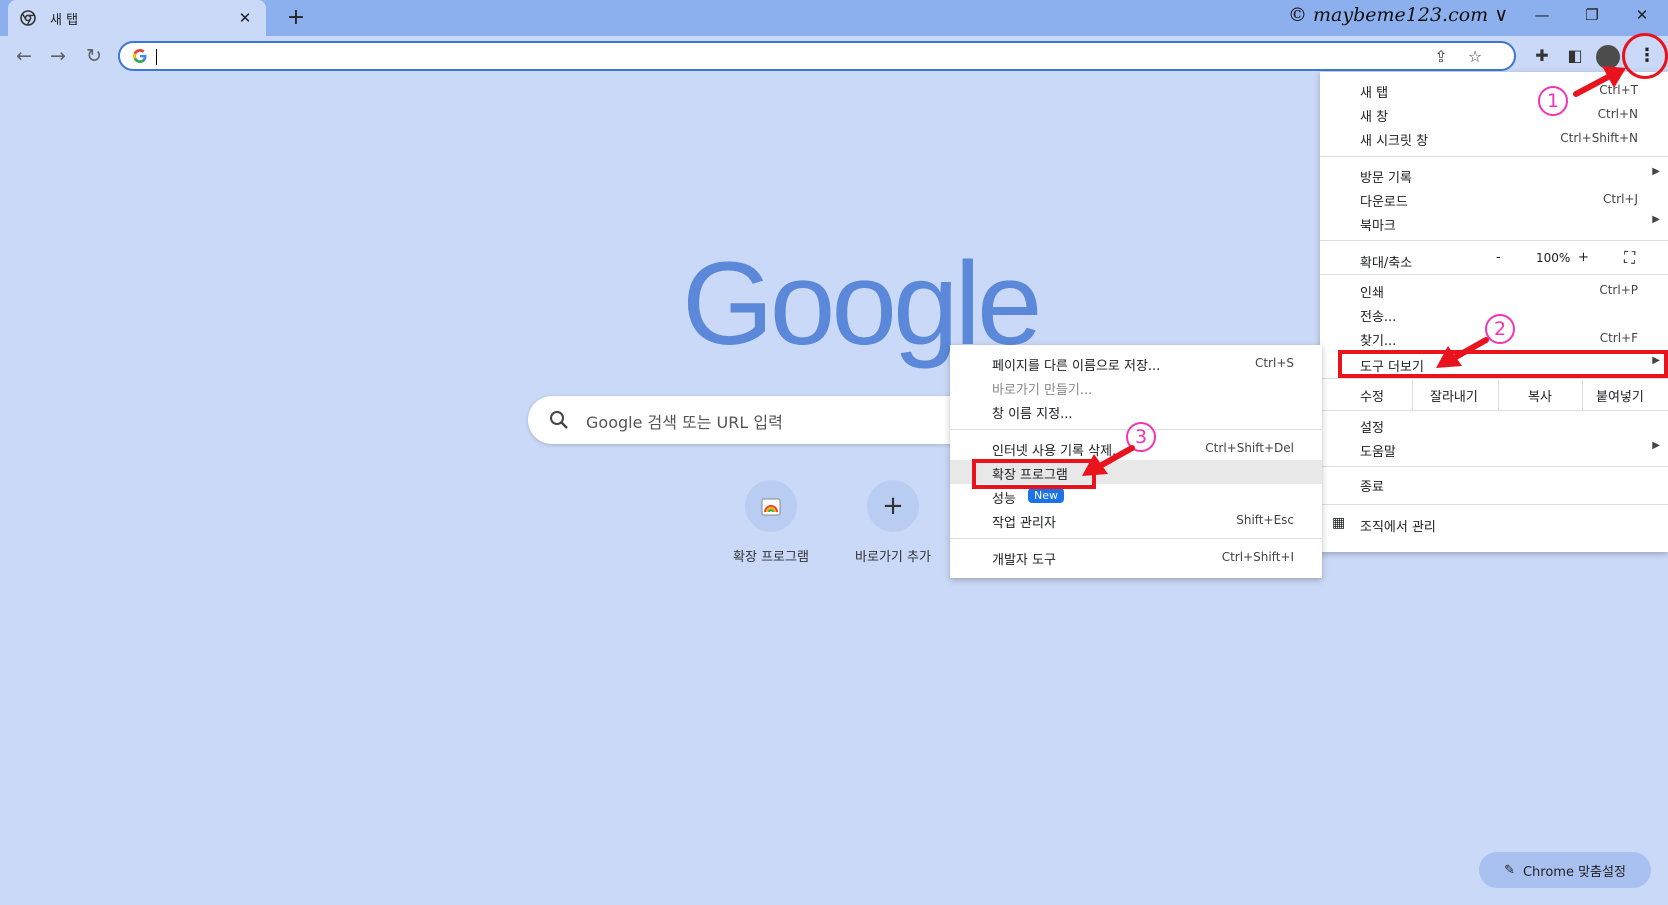 This screenshot has width=1668, height=905. What do you see at coordinates (28, 18) in the screenshot?
I see `chrome-icon` at bounding box center [28, 18].